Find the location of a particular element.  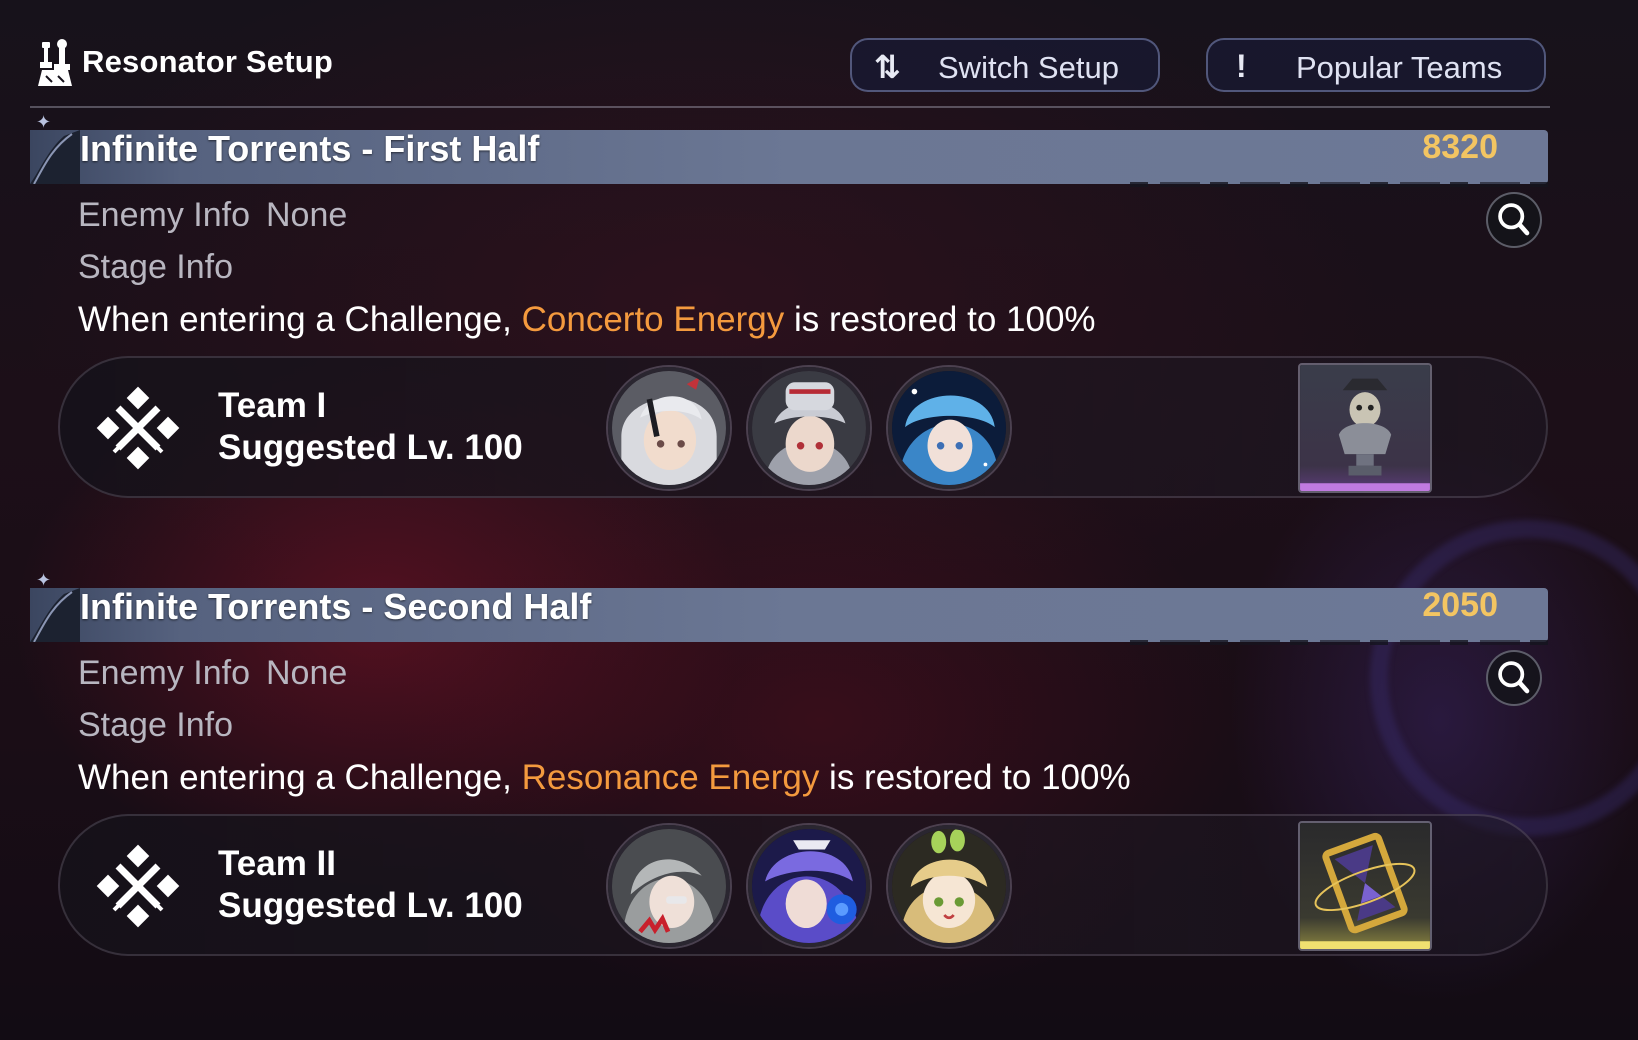

section-score: 8320 is located at coordinates (1460, 147).